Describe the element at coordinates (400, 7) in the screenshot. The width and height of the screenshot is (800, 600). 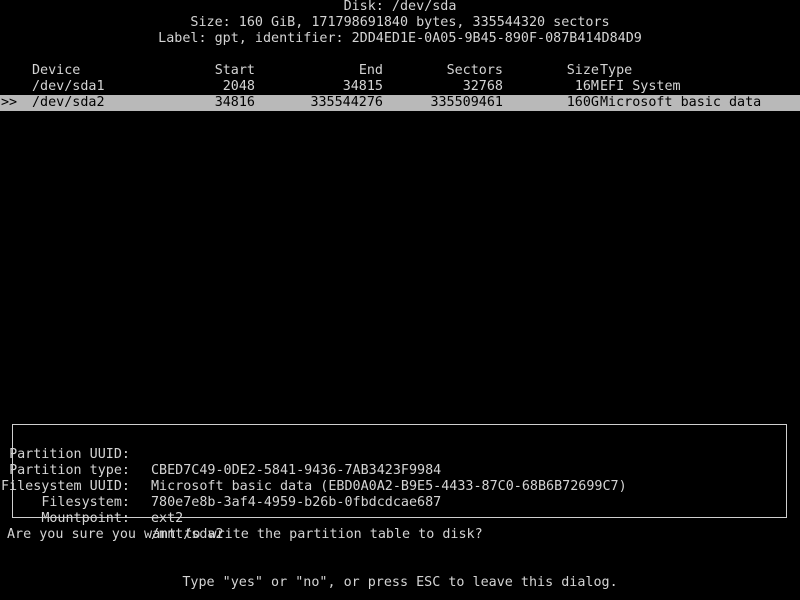
I see `disk-title: Disk: /dev/sda` at that location.